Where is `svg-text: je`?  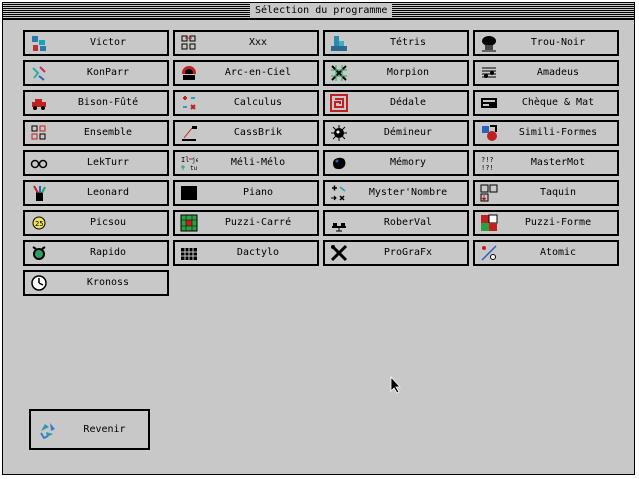
svg-text: je is located at coordinates (195, 160).